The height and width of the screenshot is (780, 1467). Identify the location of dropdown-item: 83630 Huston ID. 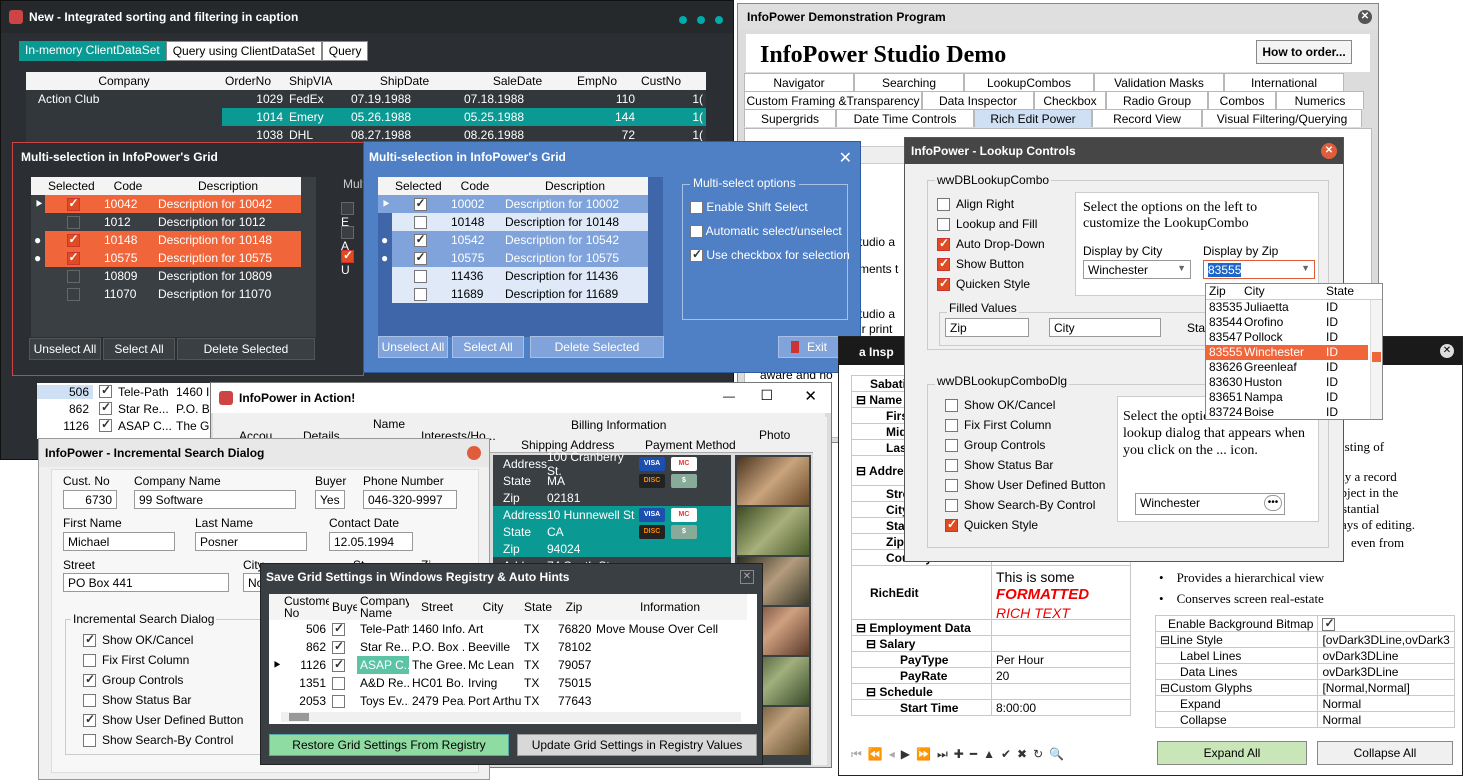
(1294, 382).